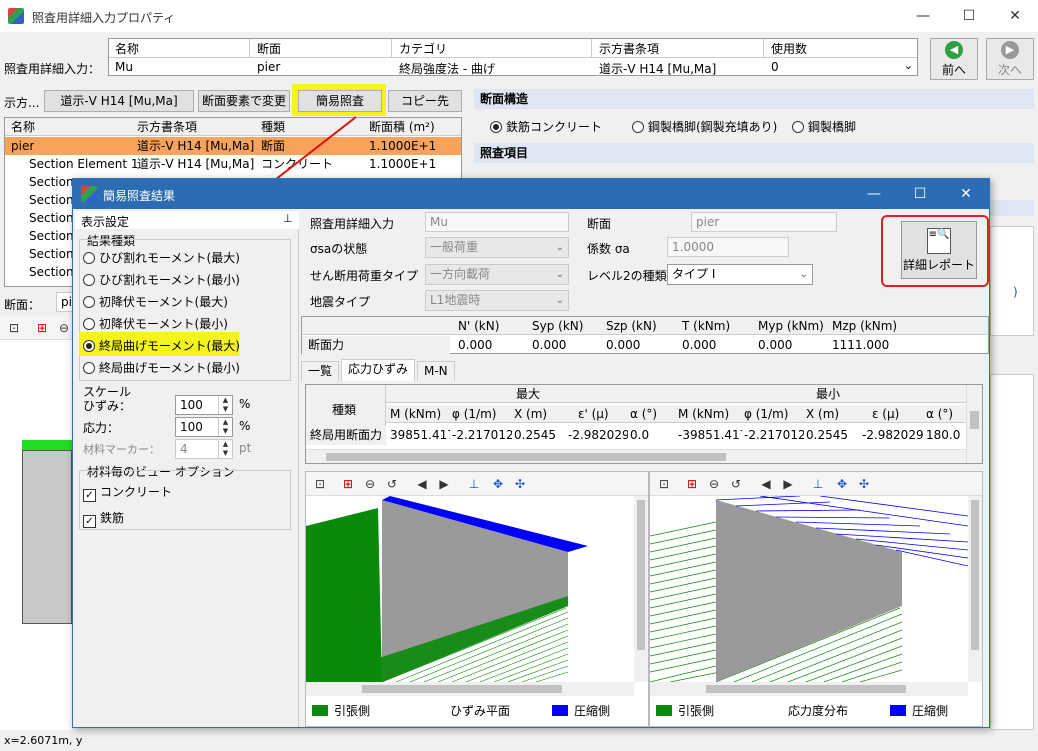  Describe the element at coordinates (436, 371) in the screenshot. I see `tab-mn: M-N` at that location.